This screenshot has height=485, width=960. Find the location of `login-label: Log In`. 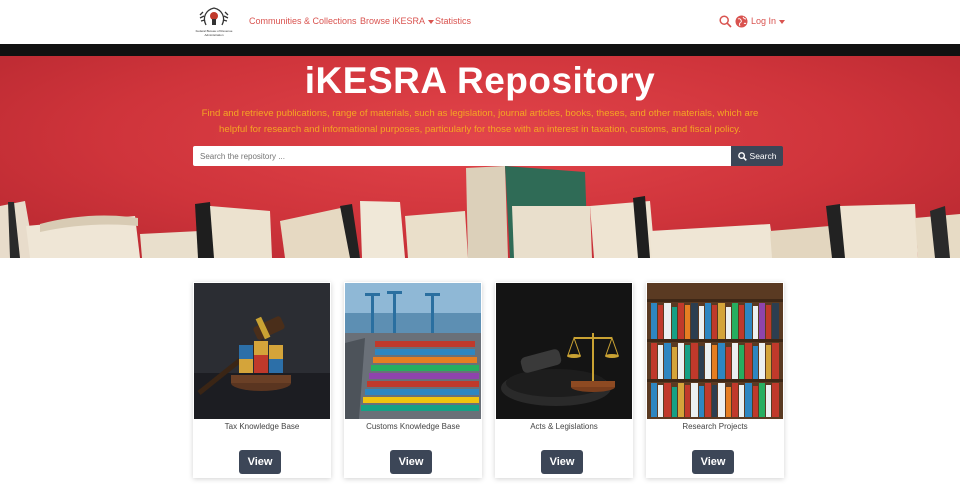

login-label: Log In is located at coordinates (764, 21).